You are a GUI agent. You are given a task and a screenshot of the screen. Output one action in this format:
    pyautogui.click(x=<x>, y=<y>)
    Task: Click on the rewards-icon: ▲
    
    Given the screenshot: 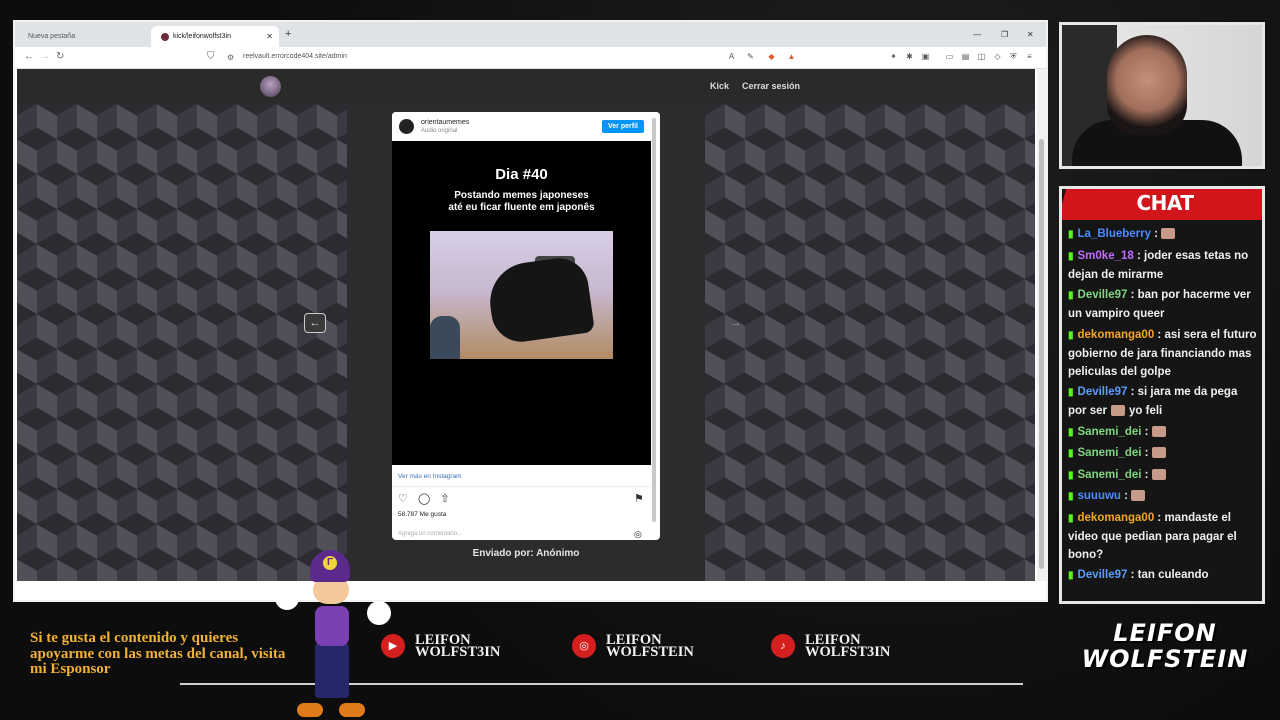 What is the action you would take?
    pyautogui.click(x=791, y=56)
    